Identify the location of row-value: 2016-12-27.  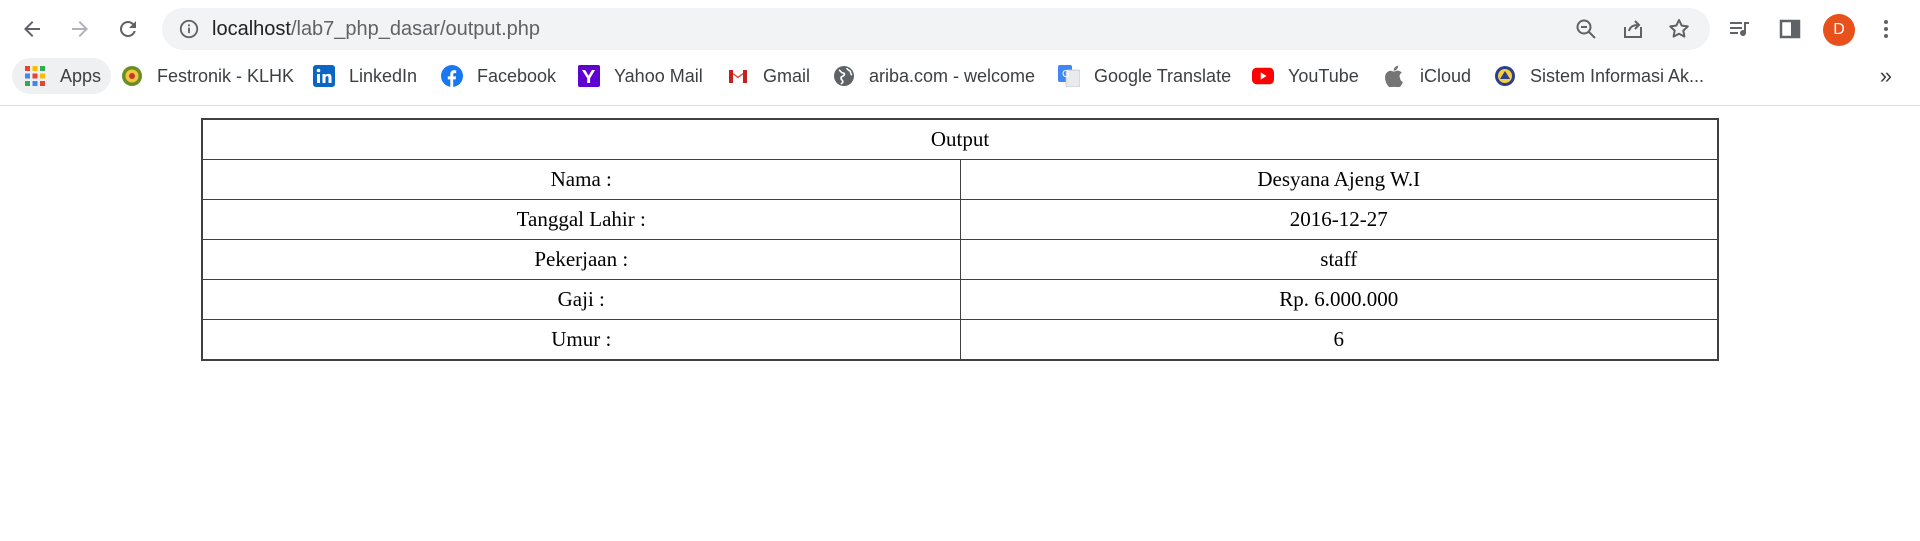
(1339, 219).